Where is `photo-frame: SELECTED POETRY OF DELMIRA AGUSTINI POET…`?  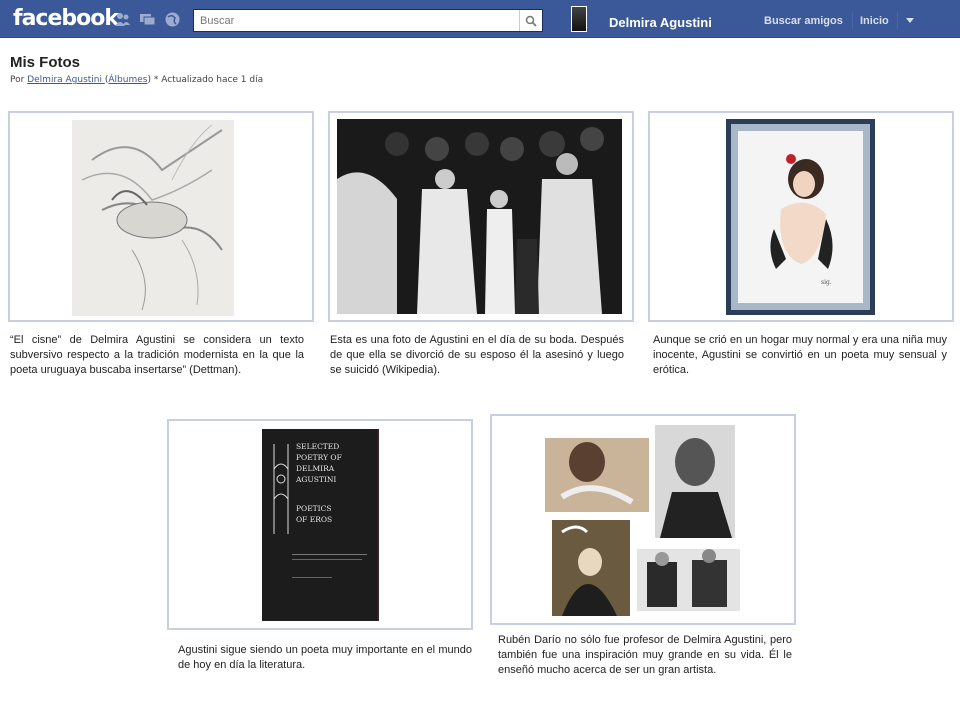
photo-frame: SELECTED POETRY OF DELMIRA AGUSTINI POET… is located at coordinates (320, 524).